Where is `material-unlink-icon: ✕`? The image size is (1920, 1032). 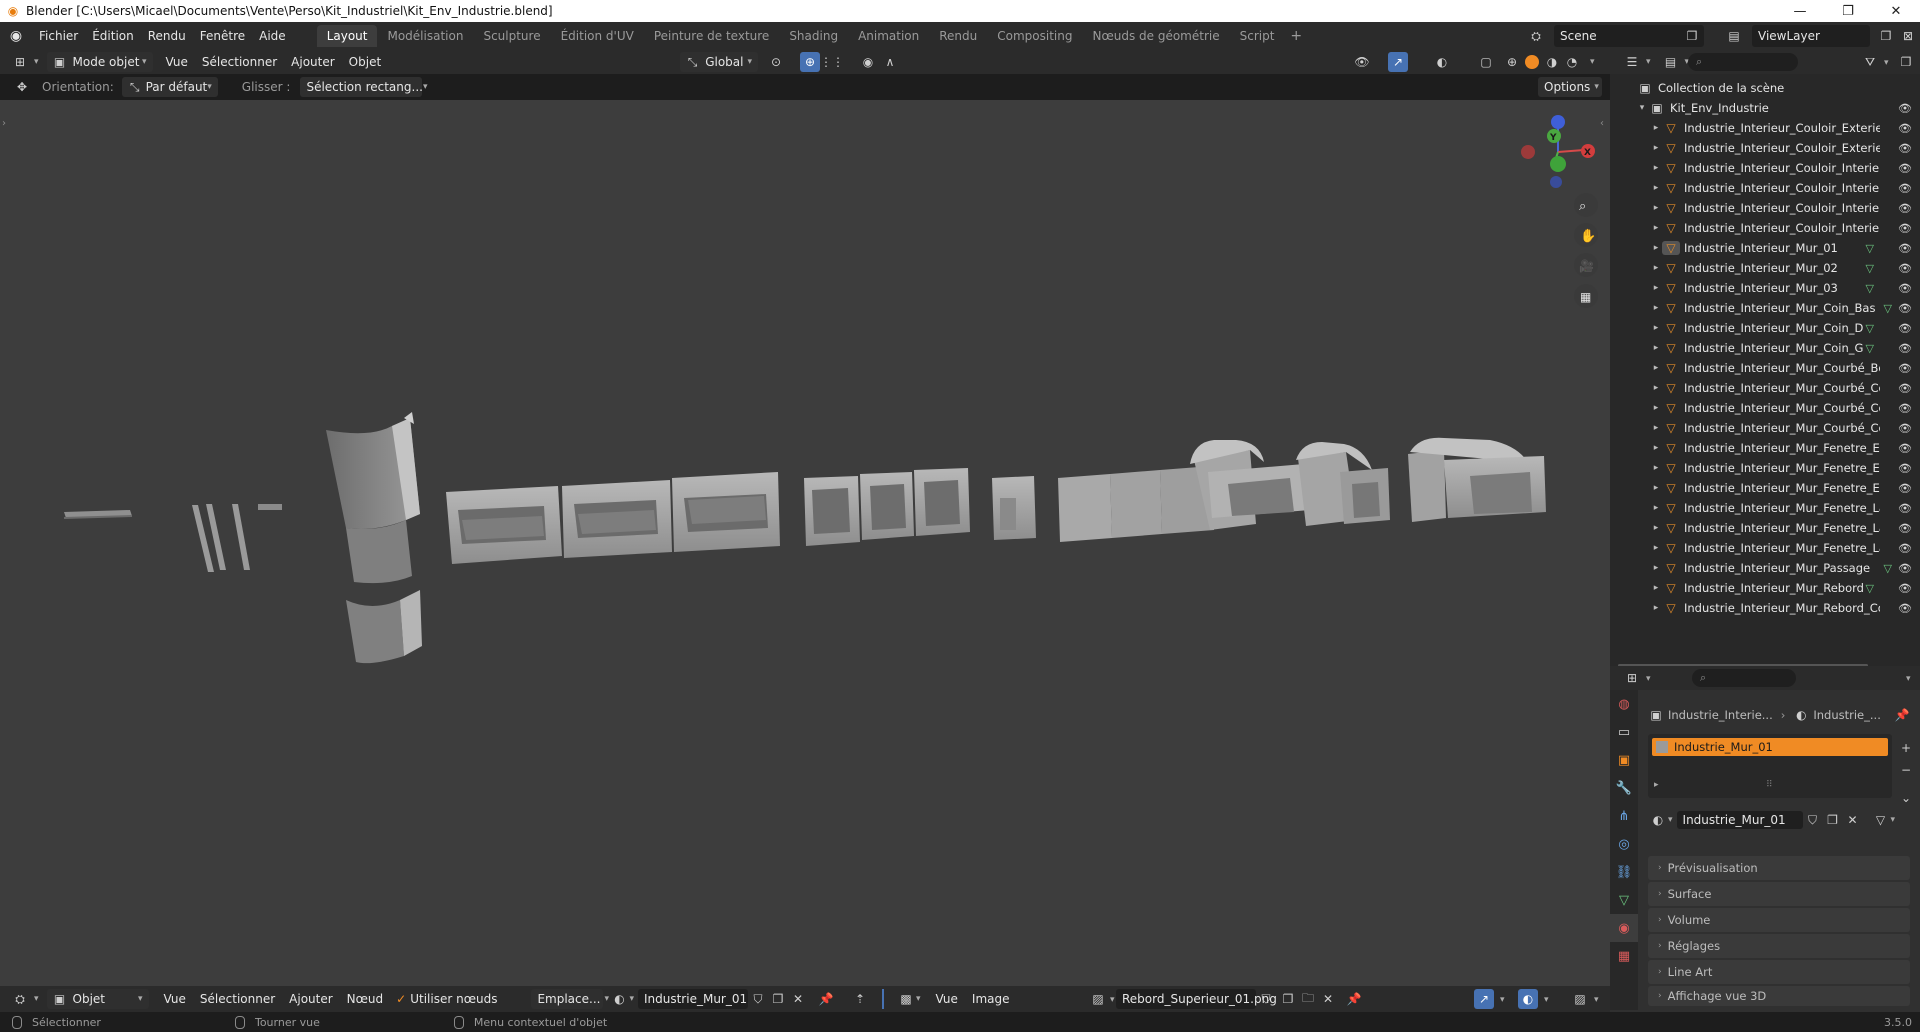 material-unlink-icon: ✕ is located at coordinates (1853, 820).